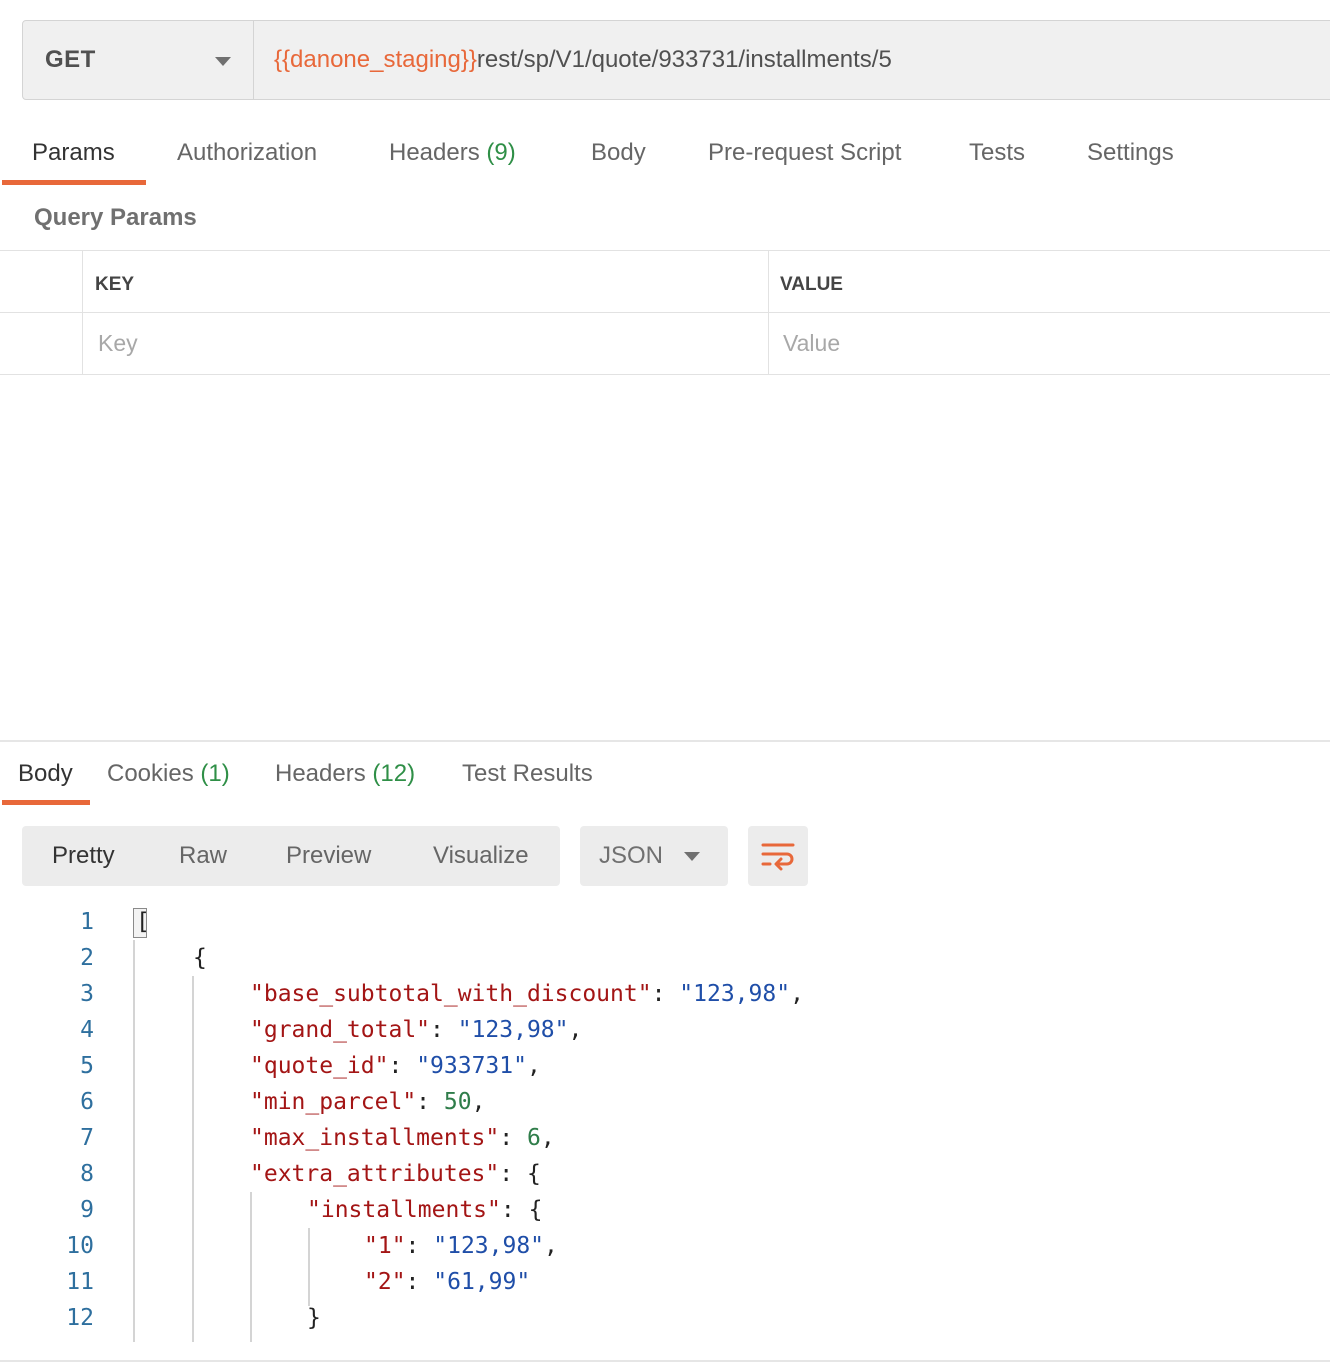  Describe the element at coordinates (200, 958) in the screenshot. I see `json-punctuation: {` at that location.